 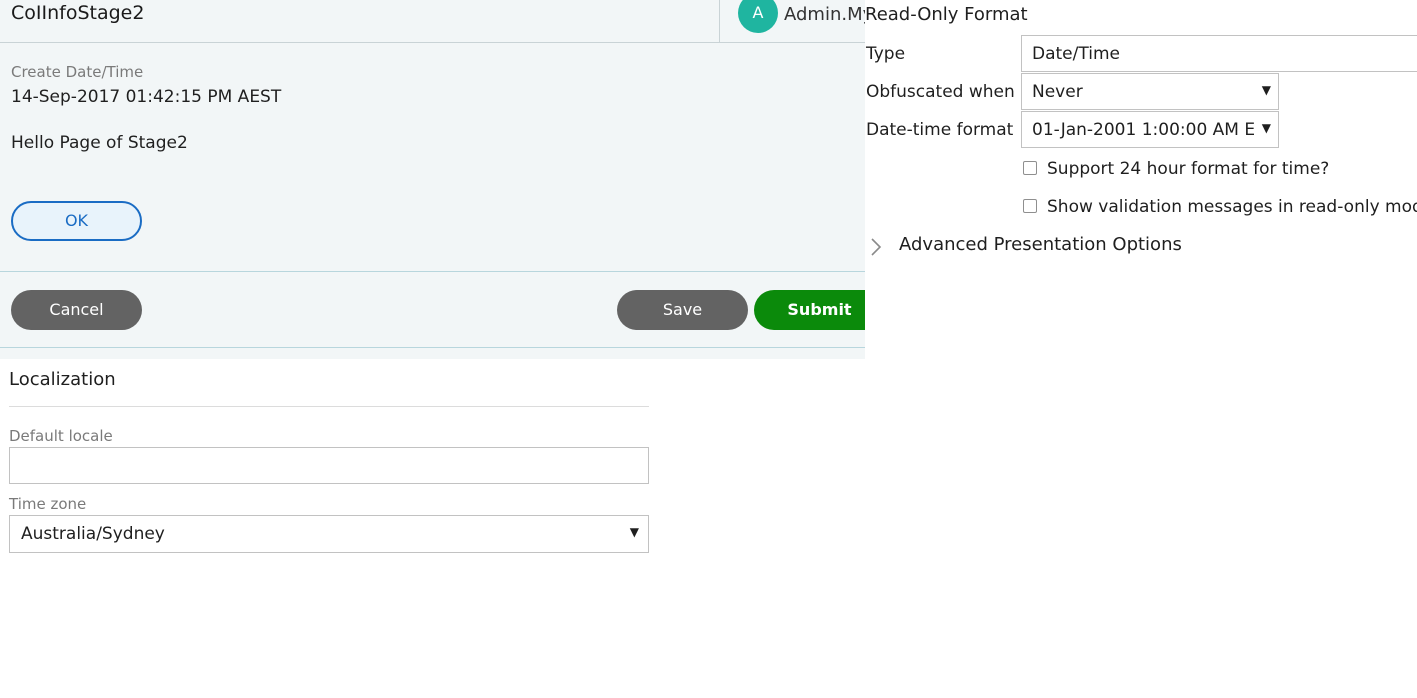 What do you see at coordinates (1040, 244) in the screenshot?
I see `advanced-presentation-options: Advanced Presentation Options` at bounding box center [1040, 244].